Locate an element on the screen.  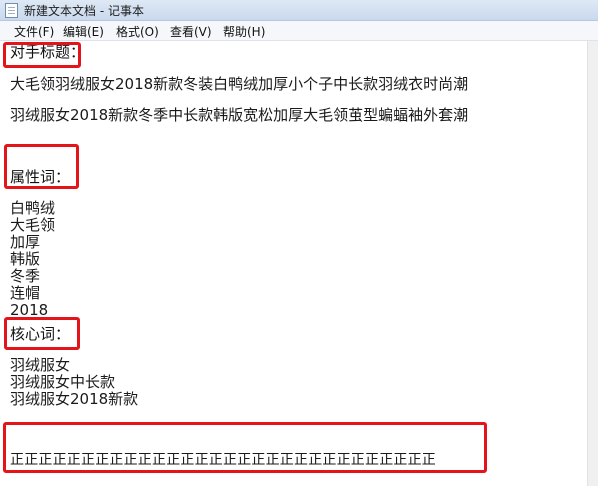
menu-file: 文件(F) is located at coordinates (34, 31).